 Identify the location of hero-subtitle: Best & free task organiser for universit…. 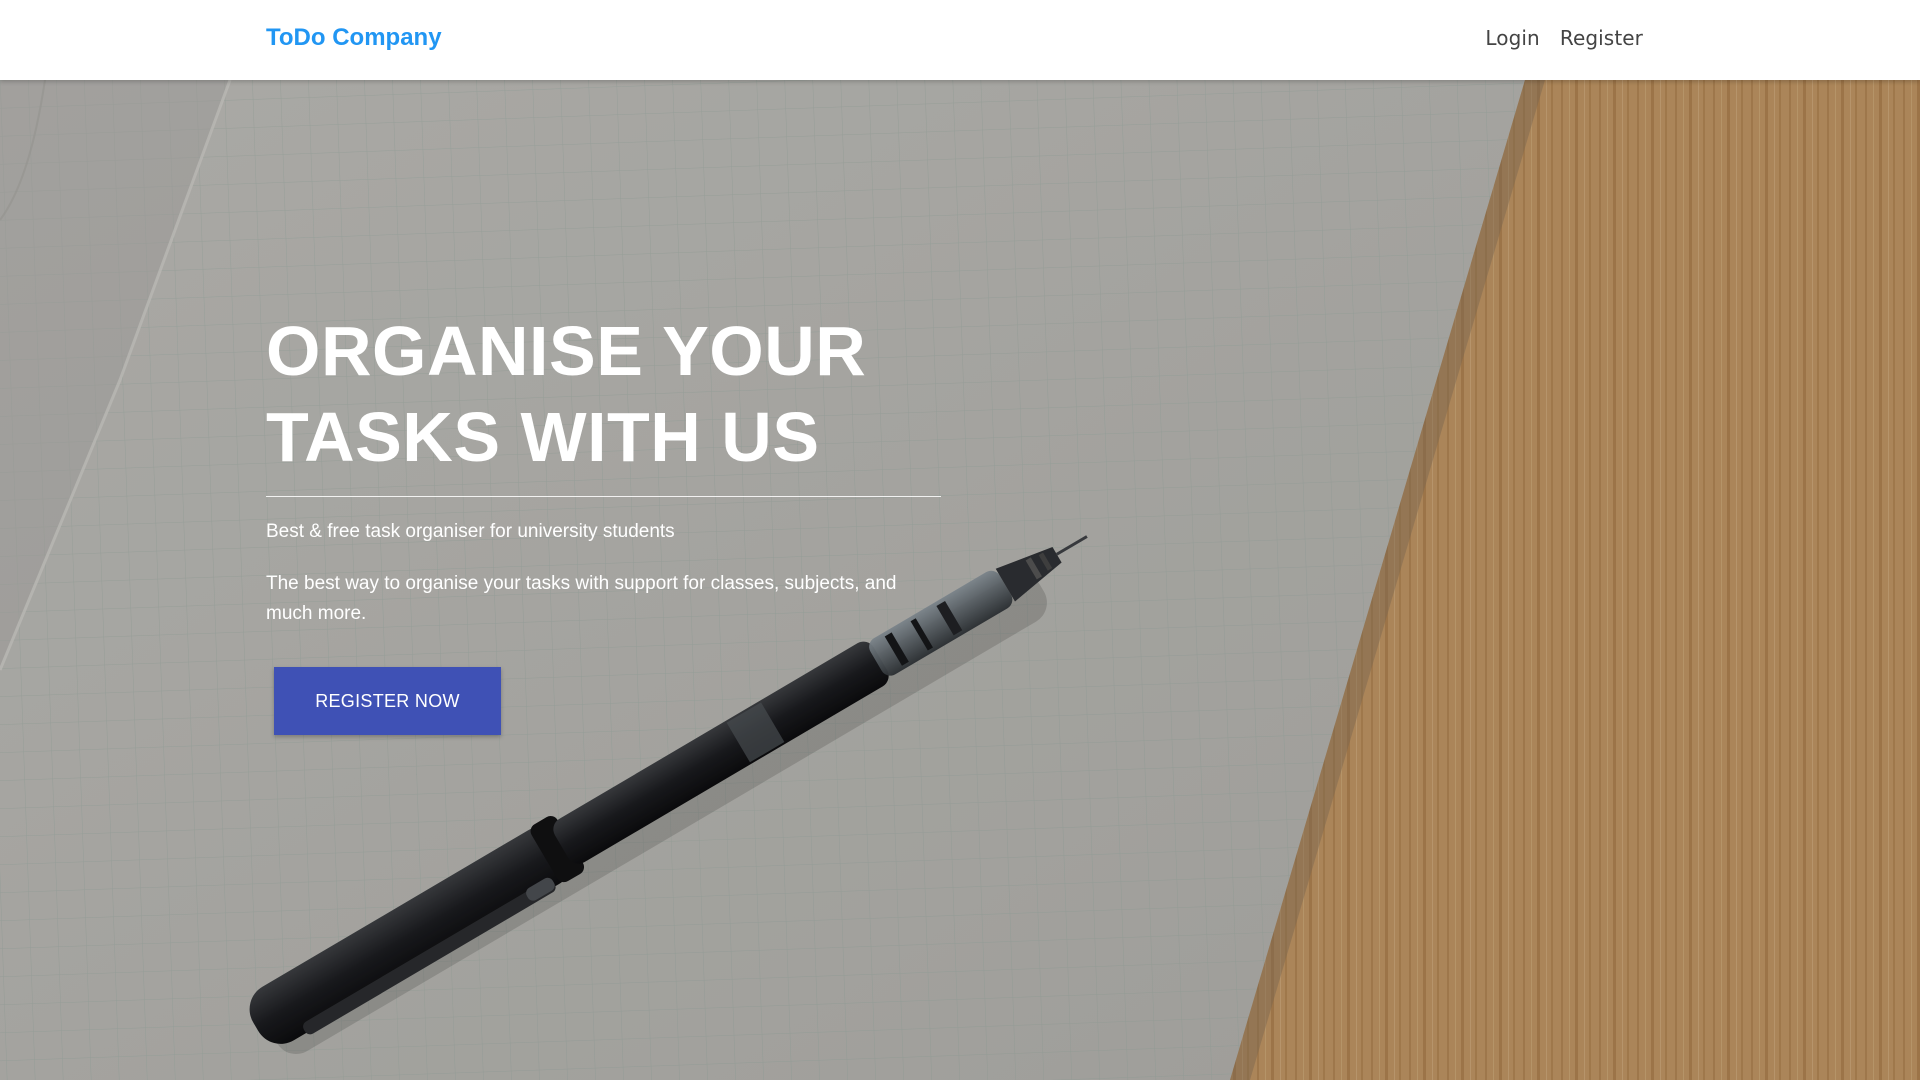
(470, 531).